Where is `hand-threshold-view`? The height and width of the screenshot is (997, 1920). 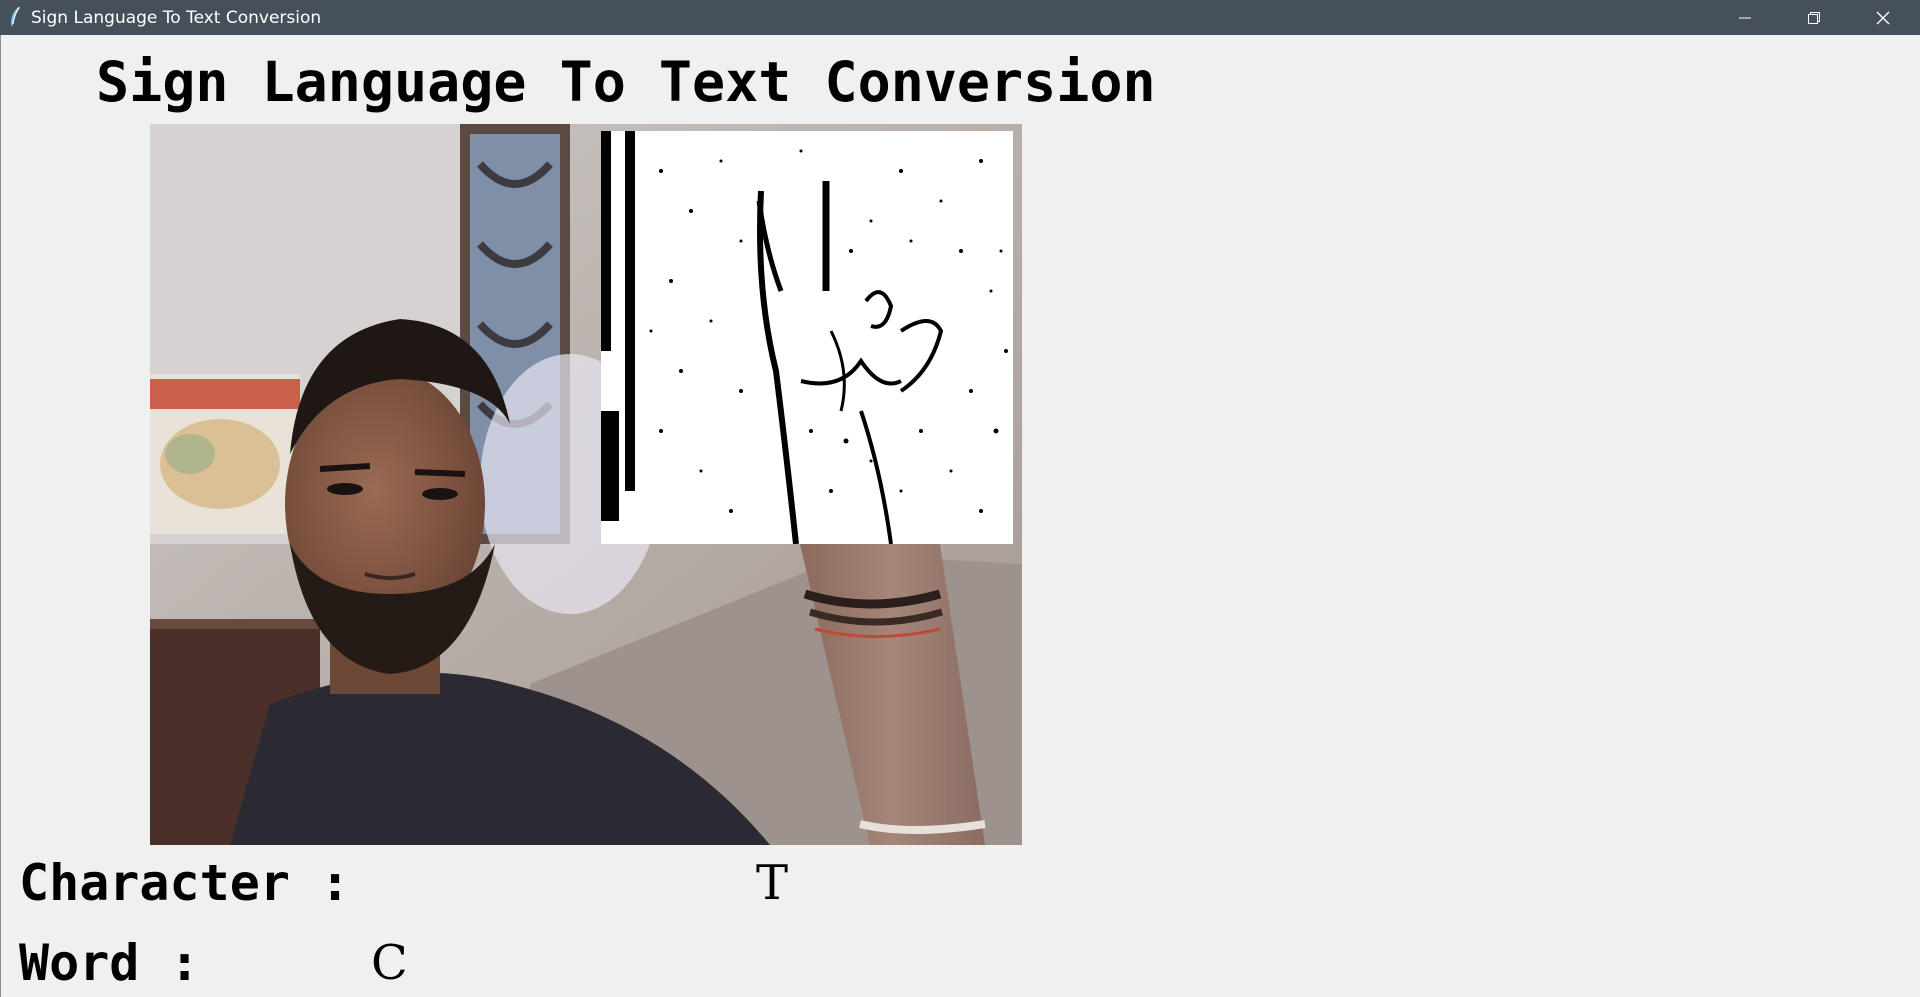 hand-threshold-view is located at coordinates (807, 337).